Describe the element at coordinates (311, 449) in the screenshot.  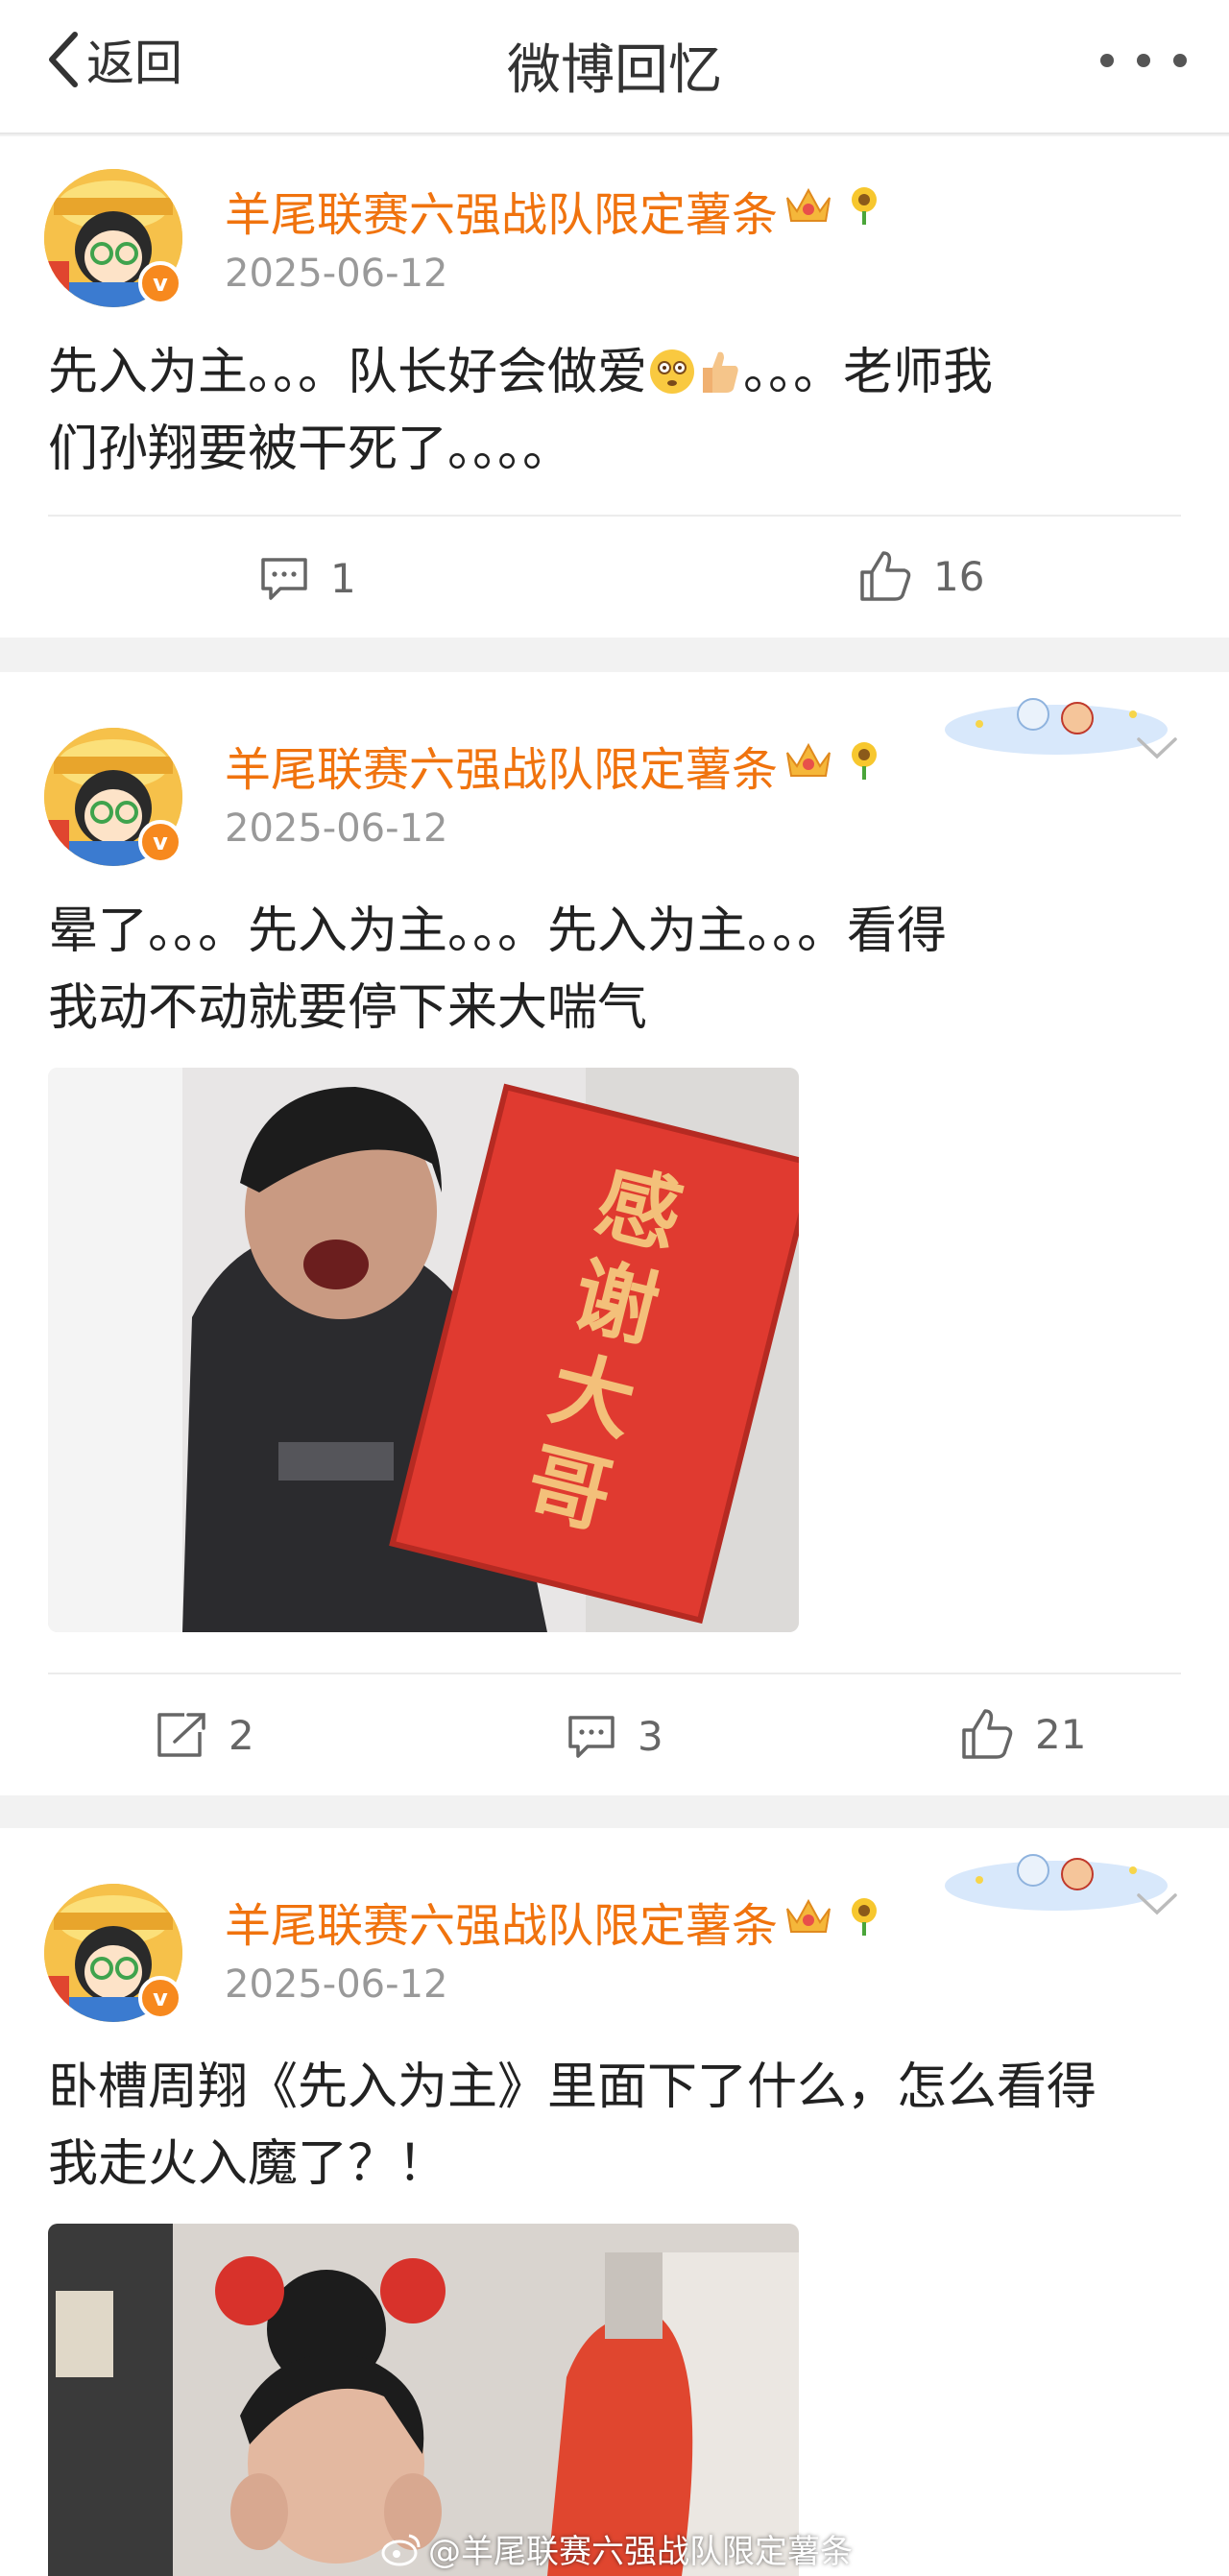
I see `post-text-line: 们孙翔要被干死了。。。。` at that location.